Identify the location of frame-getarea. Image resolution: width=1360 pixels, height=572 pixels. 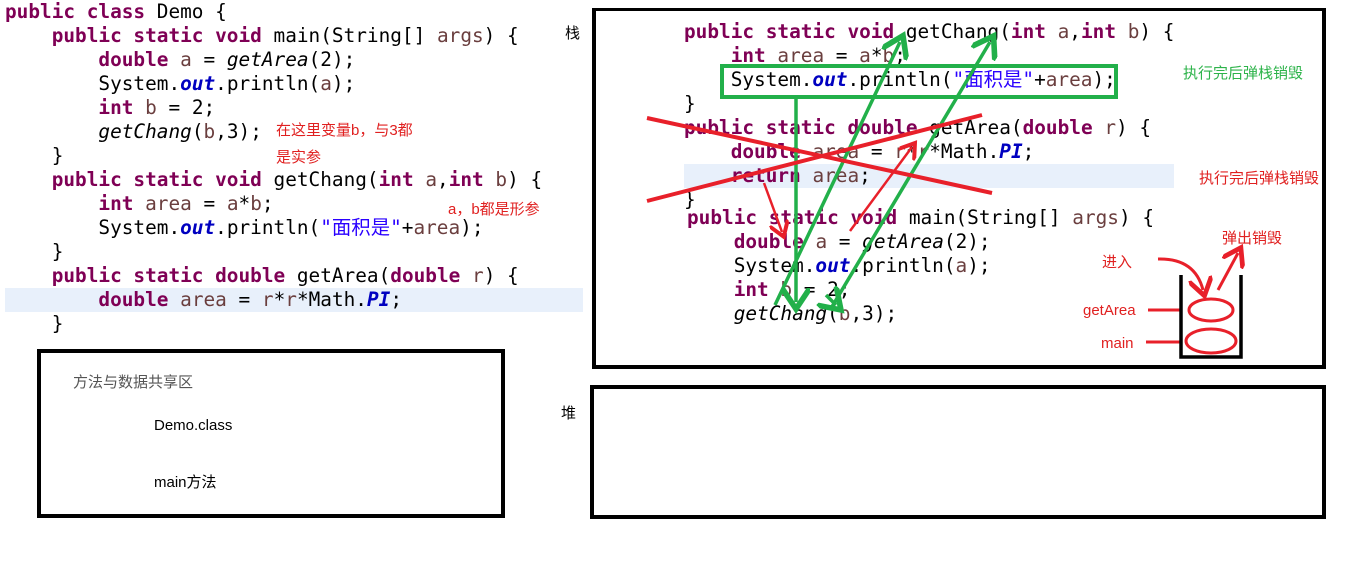
(1211, 310).